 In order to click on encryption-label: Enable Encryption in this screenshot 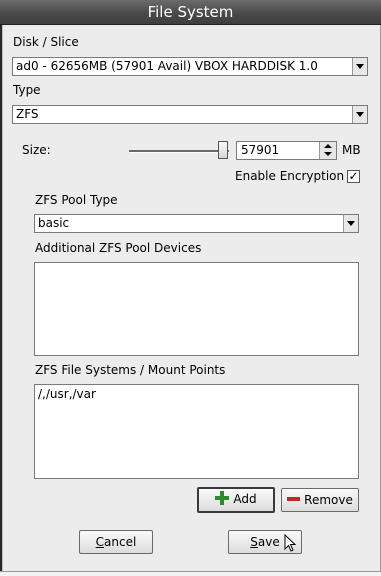, I will do `click(290, 176)`.